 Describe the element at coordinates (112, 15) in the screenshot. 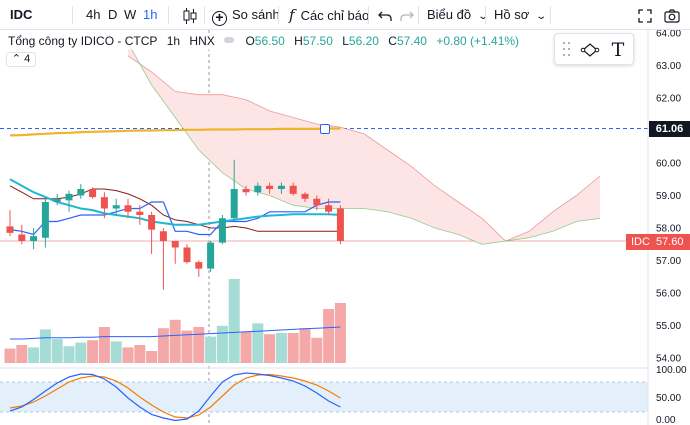

I see `interval-d: D` at that location.